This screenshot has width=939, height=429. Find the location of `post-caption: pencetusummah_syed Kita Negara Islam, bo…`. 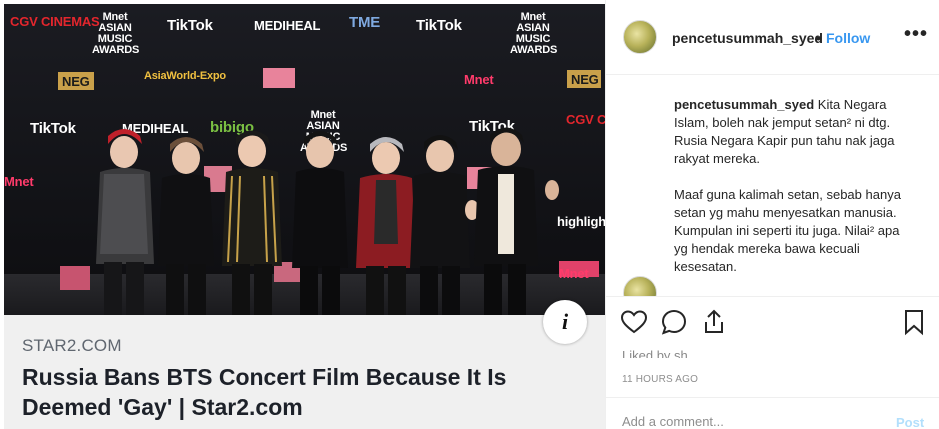

post-caption: pencetusummah_syed Kita Negara Islam, bo… is located at coordinates (790, 195).